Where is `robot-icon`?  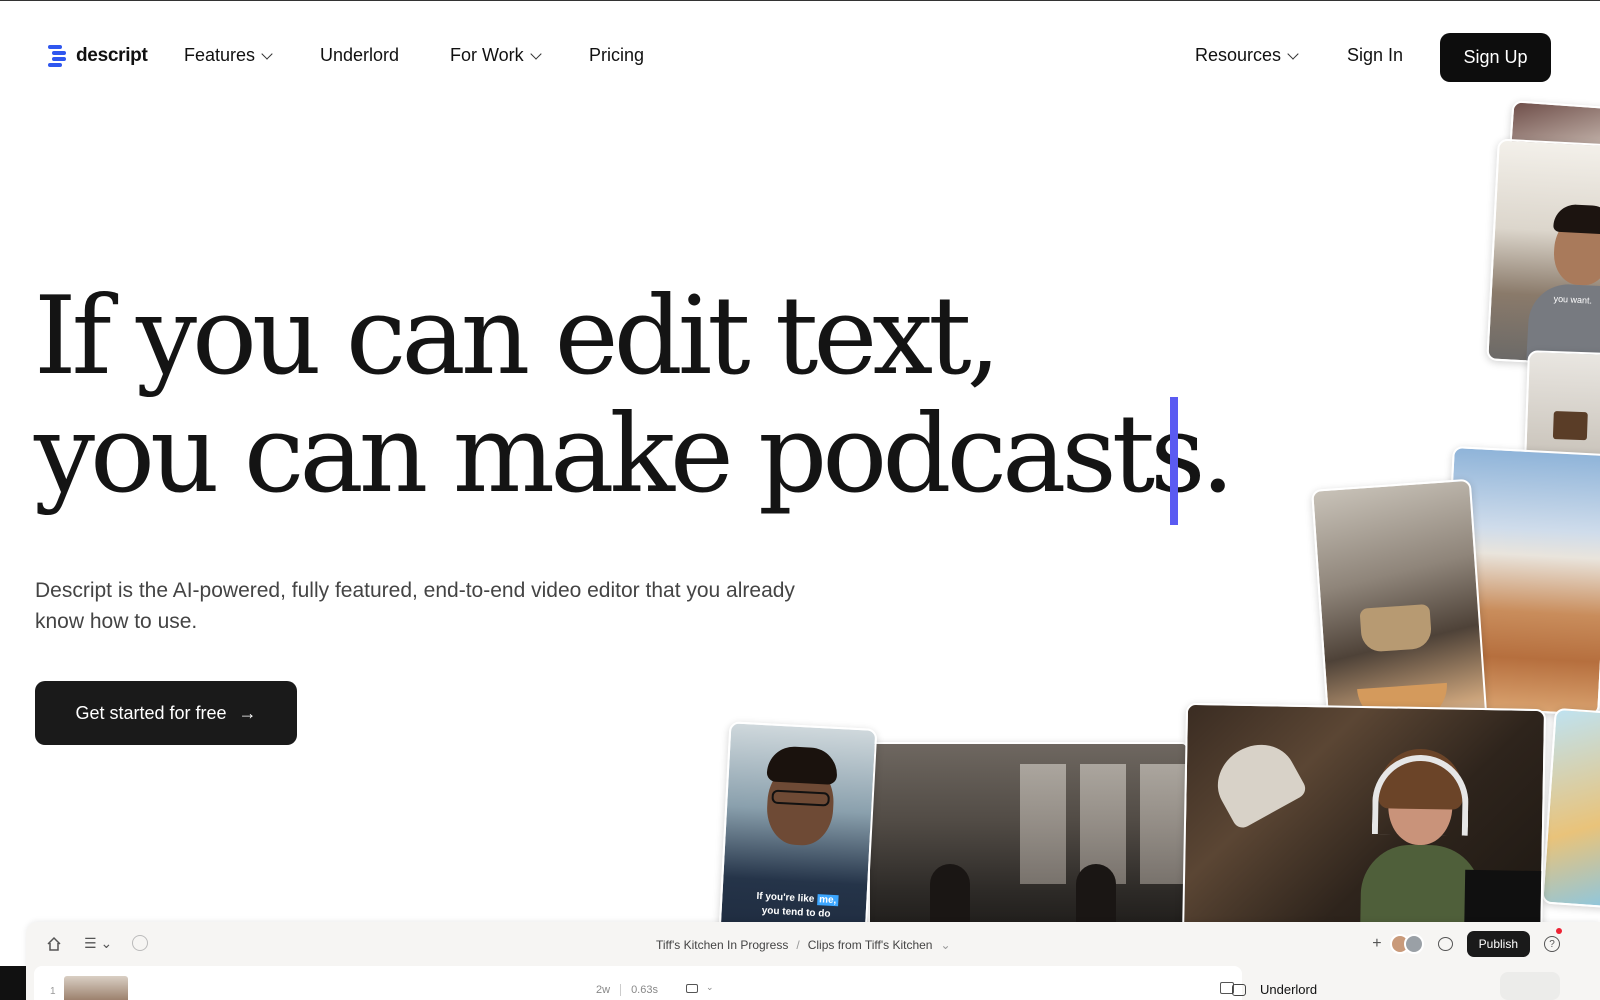
robot-icon is located at coordinates (1239, 989).